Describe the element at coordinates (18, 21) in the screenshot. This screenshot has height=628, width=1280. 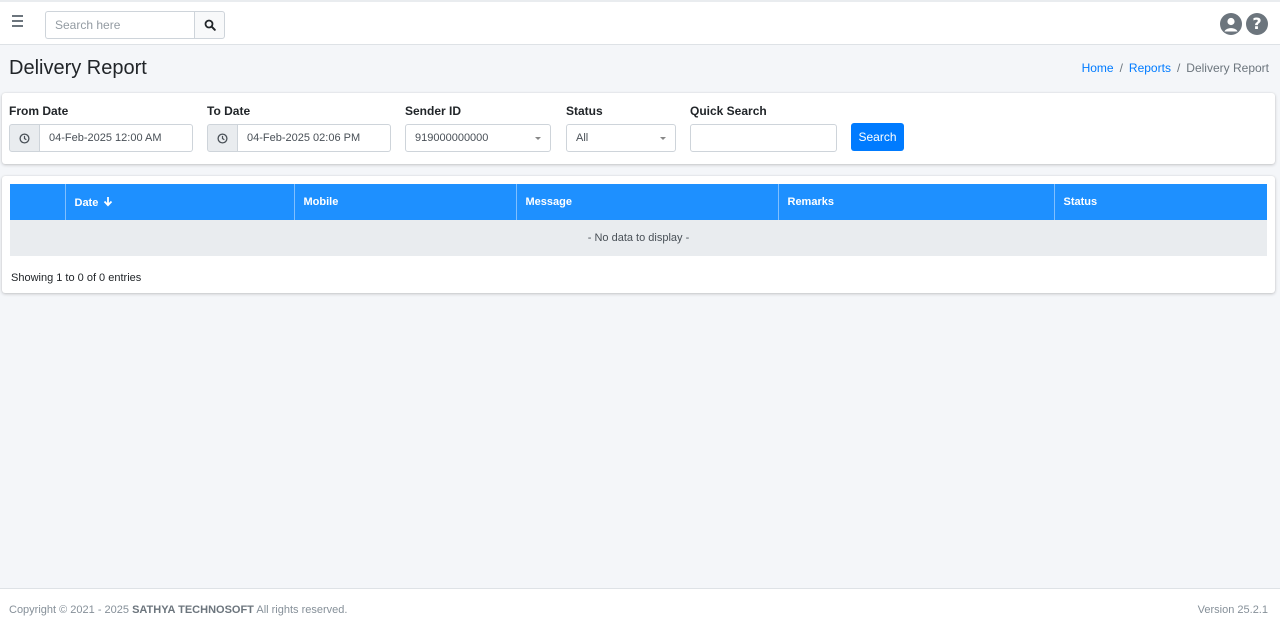
I see `hamburger-icon` at that location.